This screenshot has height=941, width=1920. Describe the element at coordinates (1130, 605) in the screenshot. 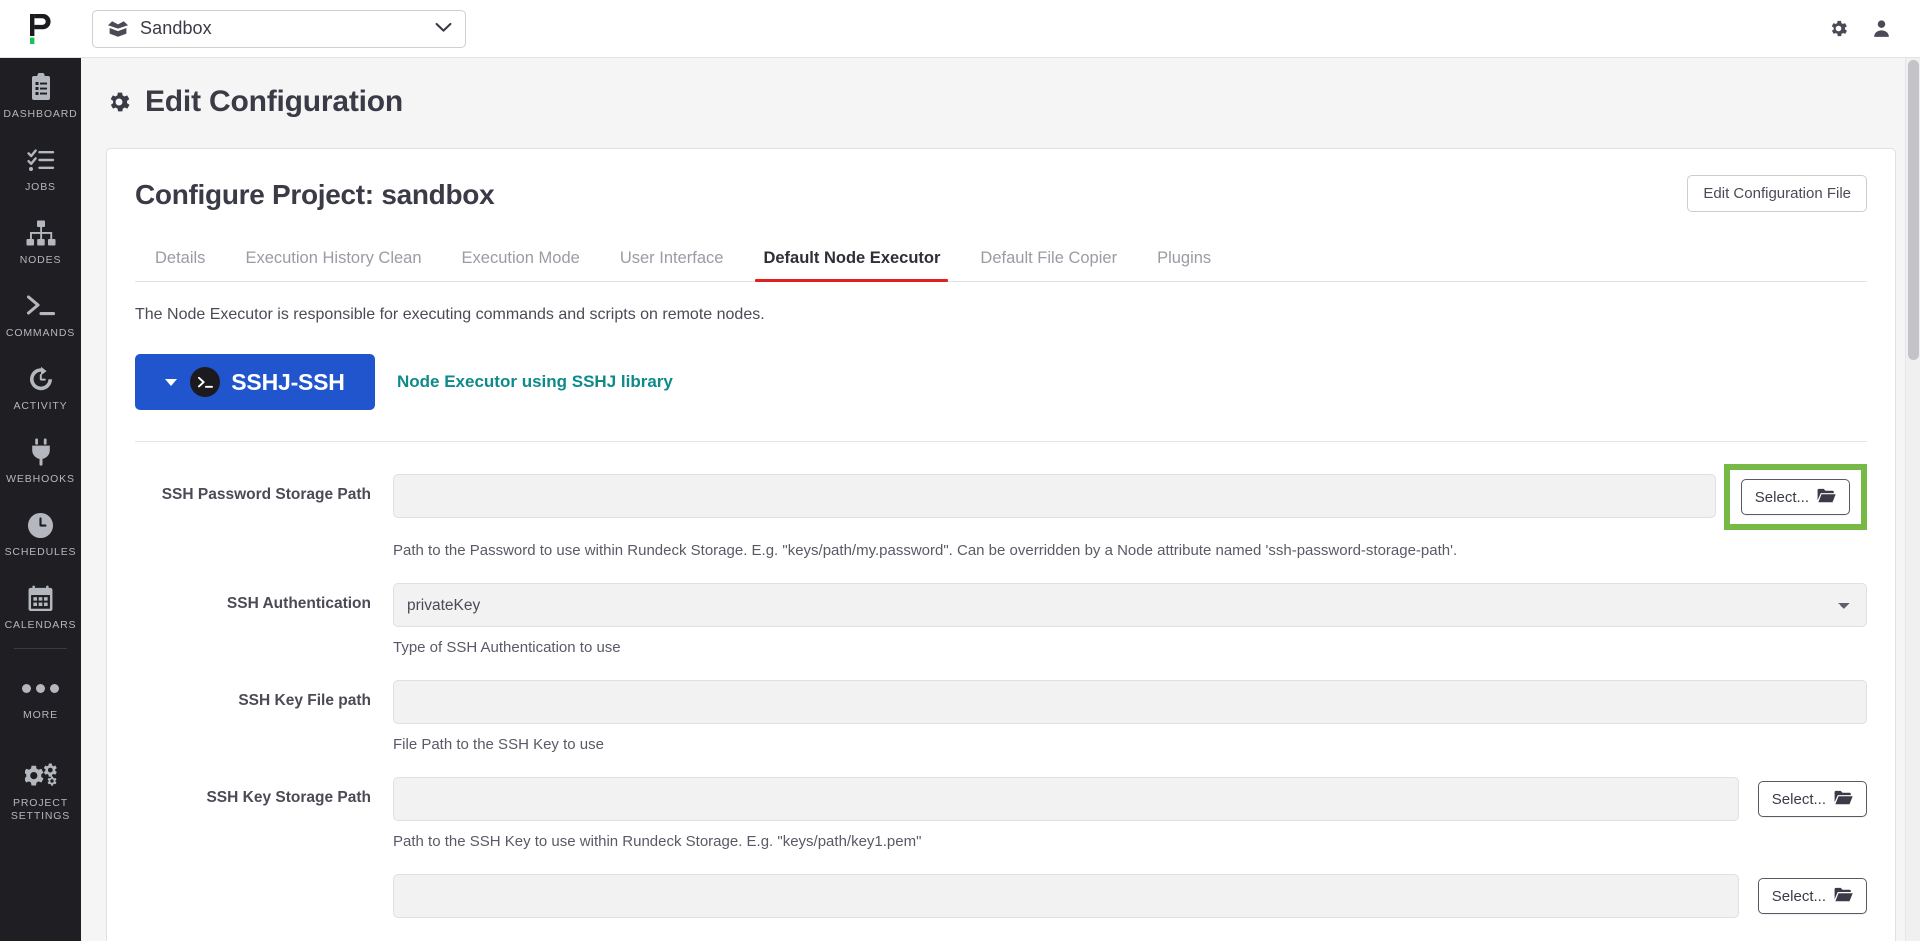

I see `ssh-authentication-select: privateKey password` at that location.